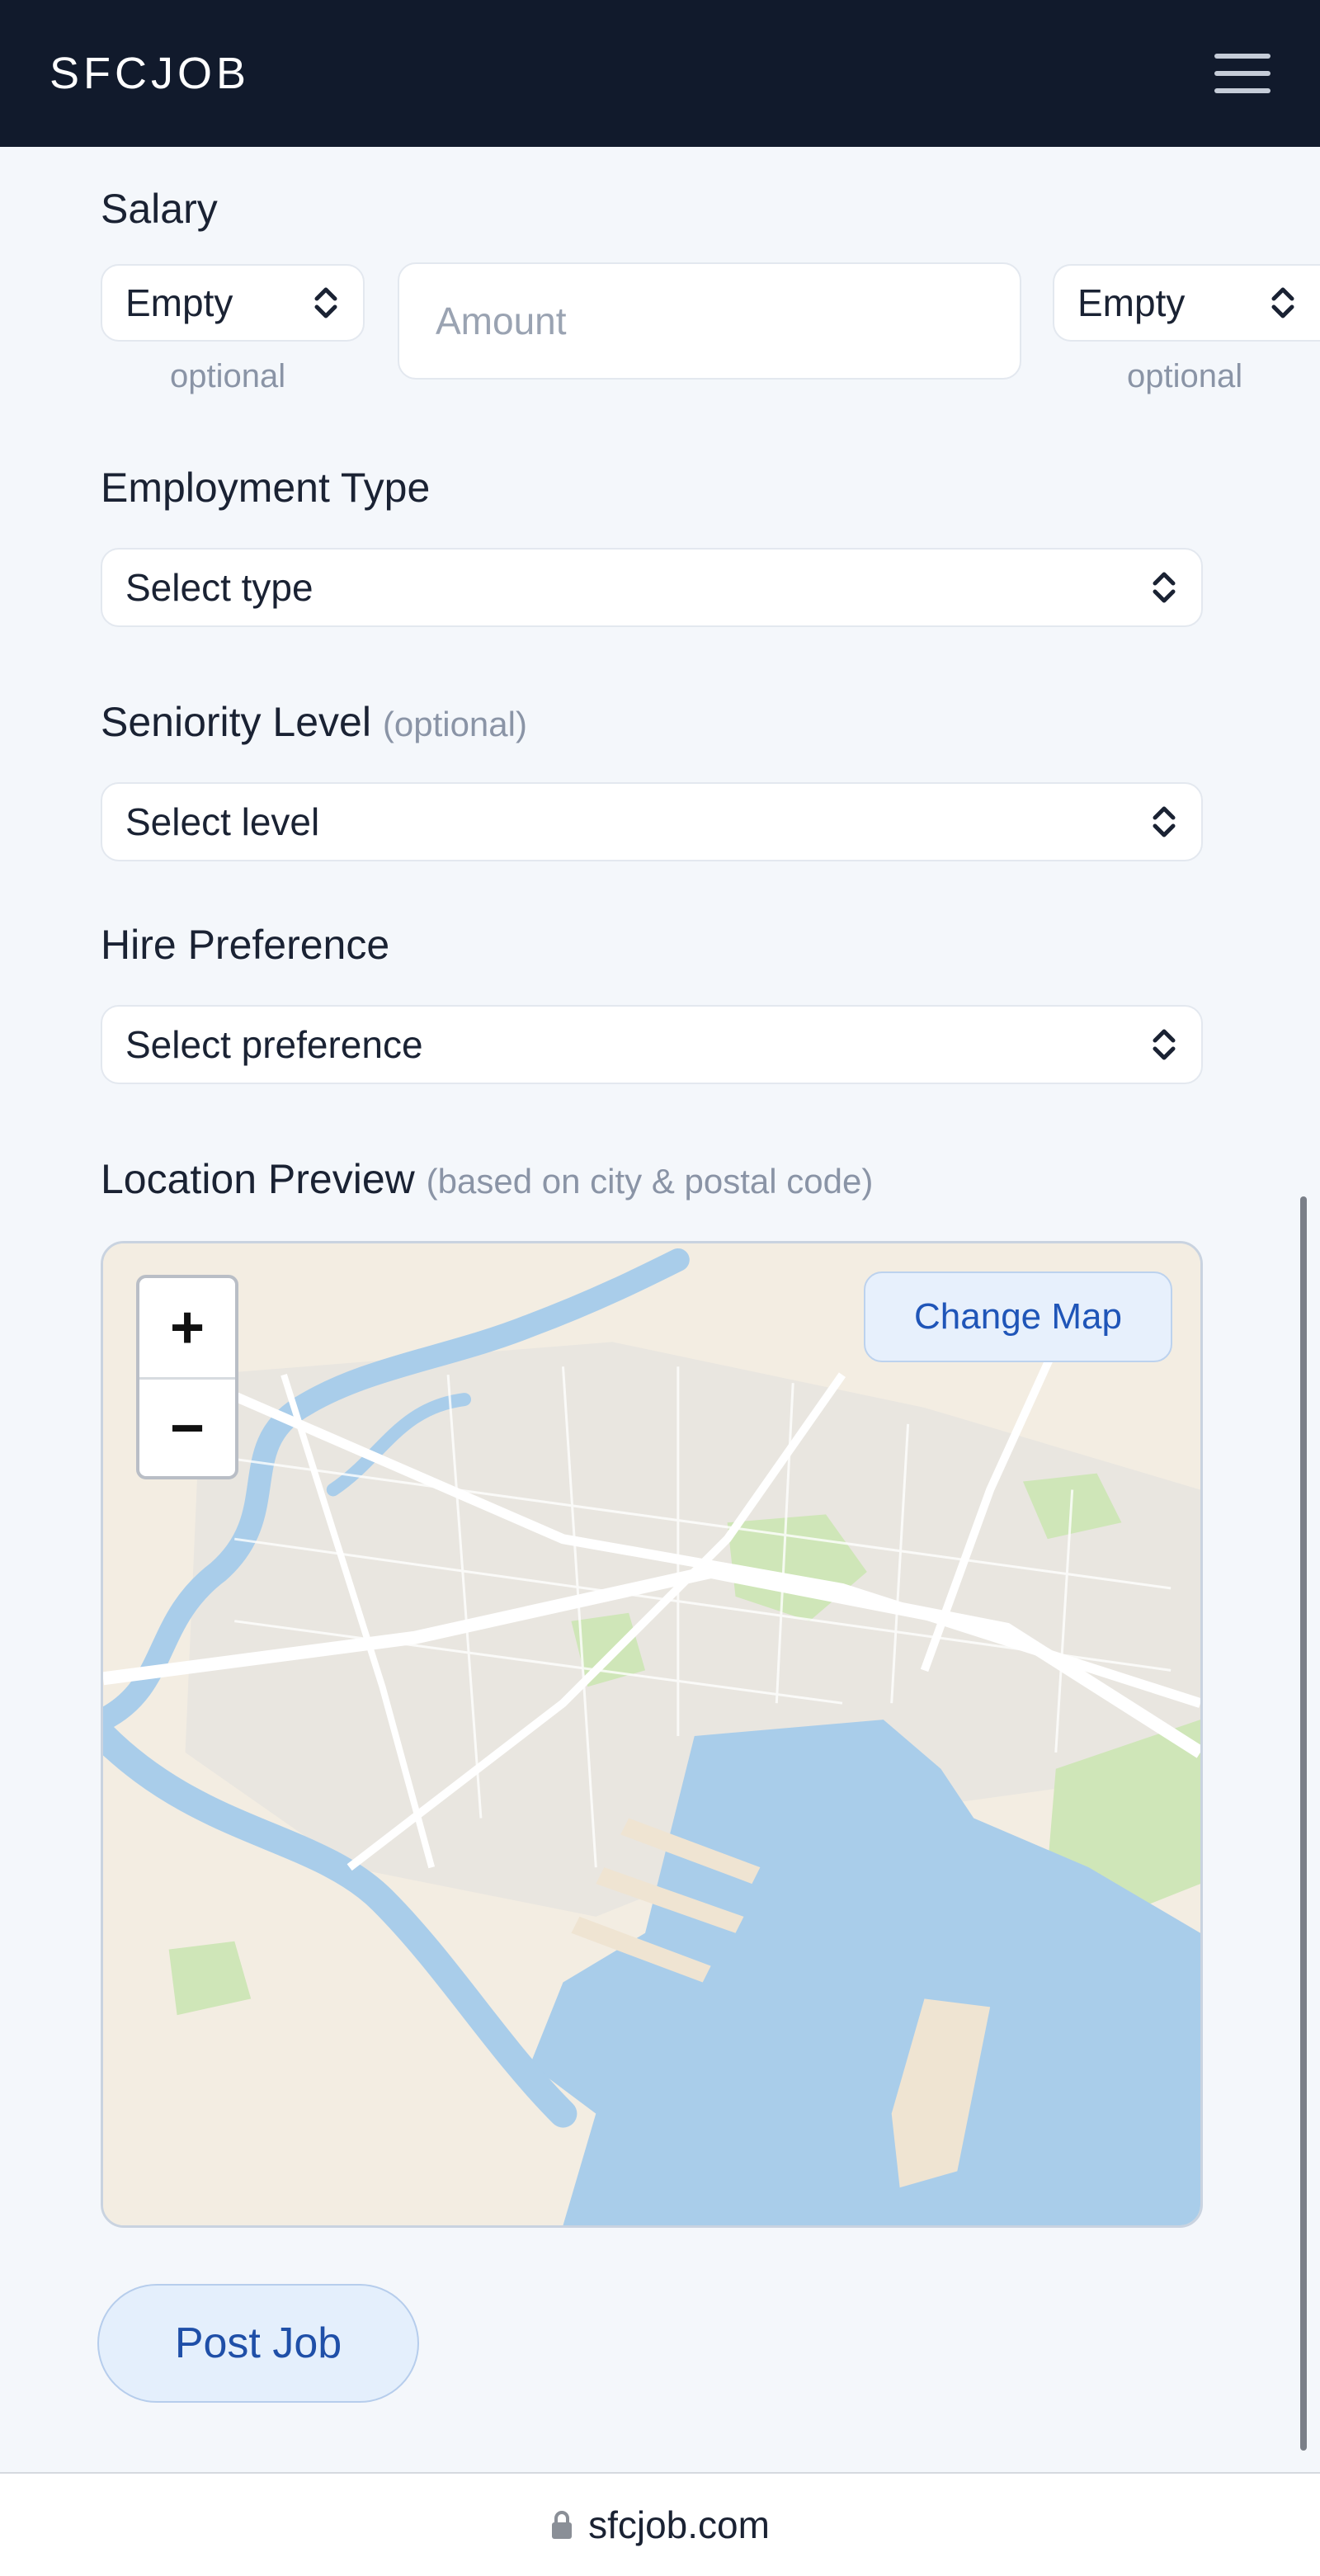 The image size is (1320, 2576). I want to click on seniority-level-select: Select level, so click(652, 821).